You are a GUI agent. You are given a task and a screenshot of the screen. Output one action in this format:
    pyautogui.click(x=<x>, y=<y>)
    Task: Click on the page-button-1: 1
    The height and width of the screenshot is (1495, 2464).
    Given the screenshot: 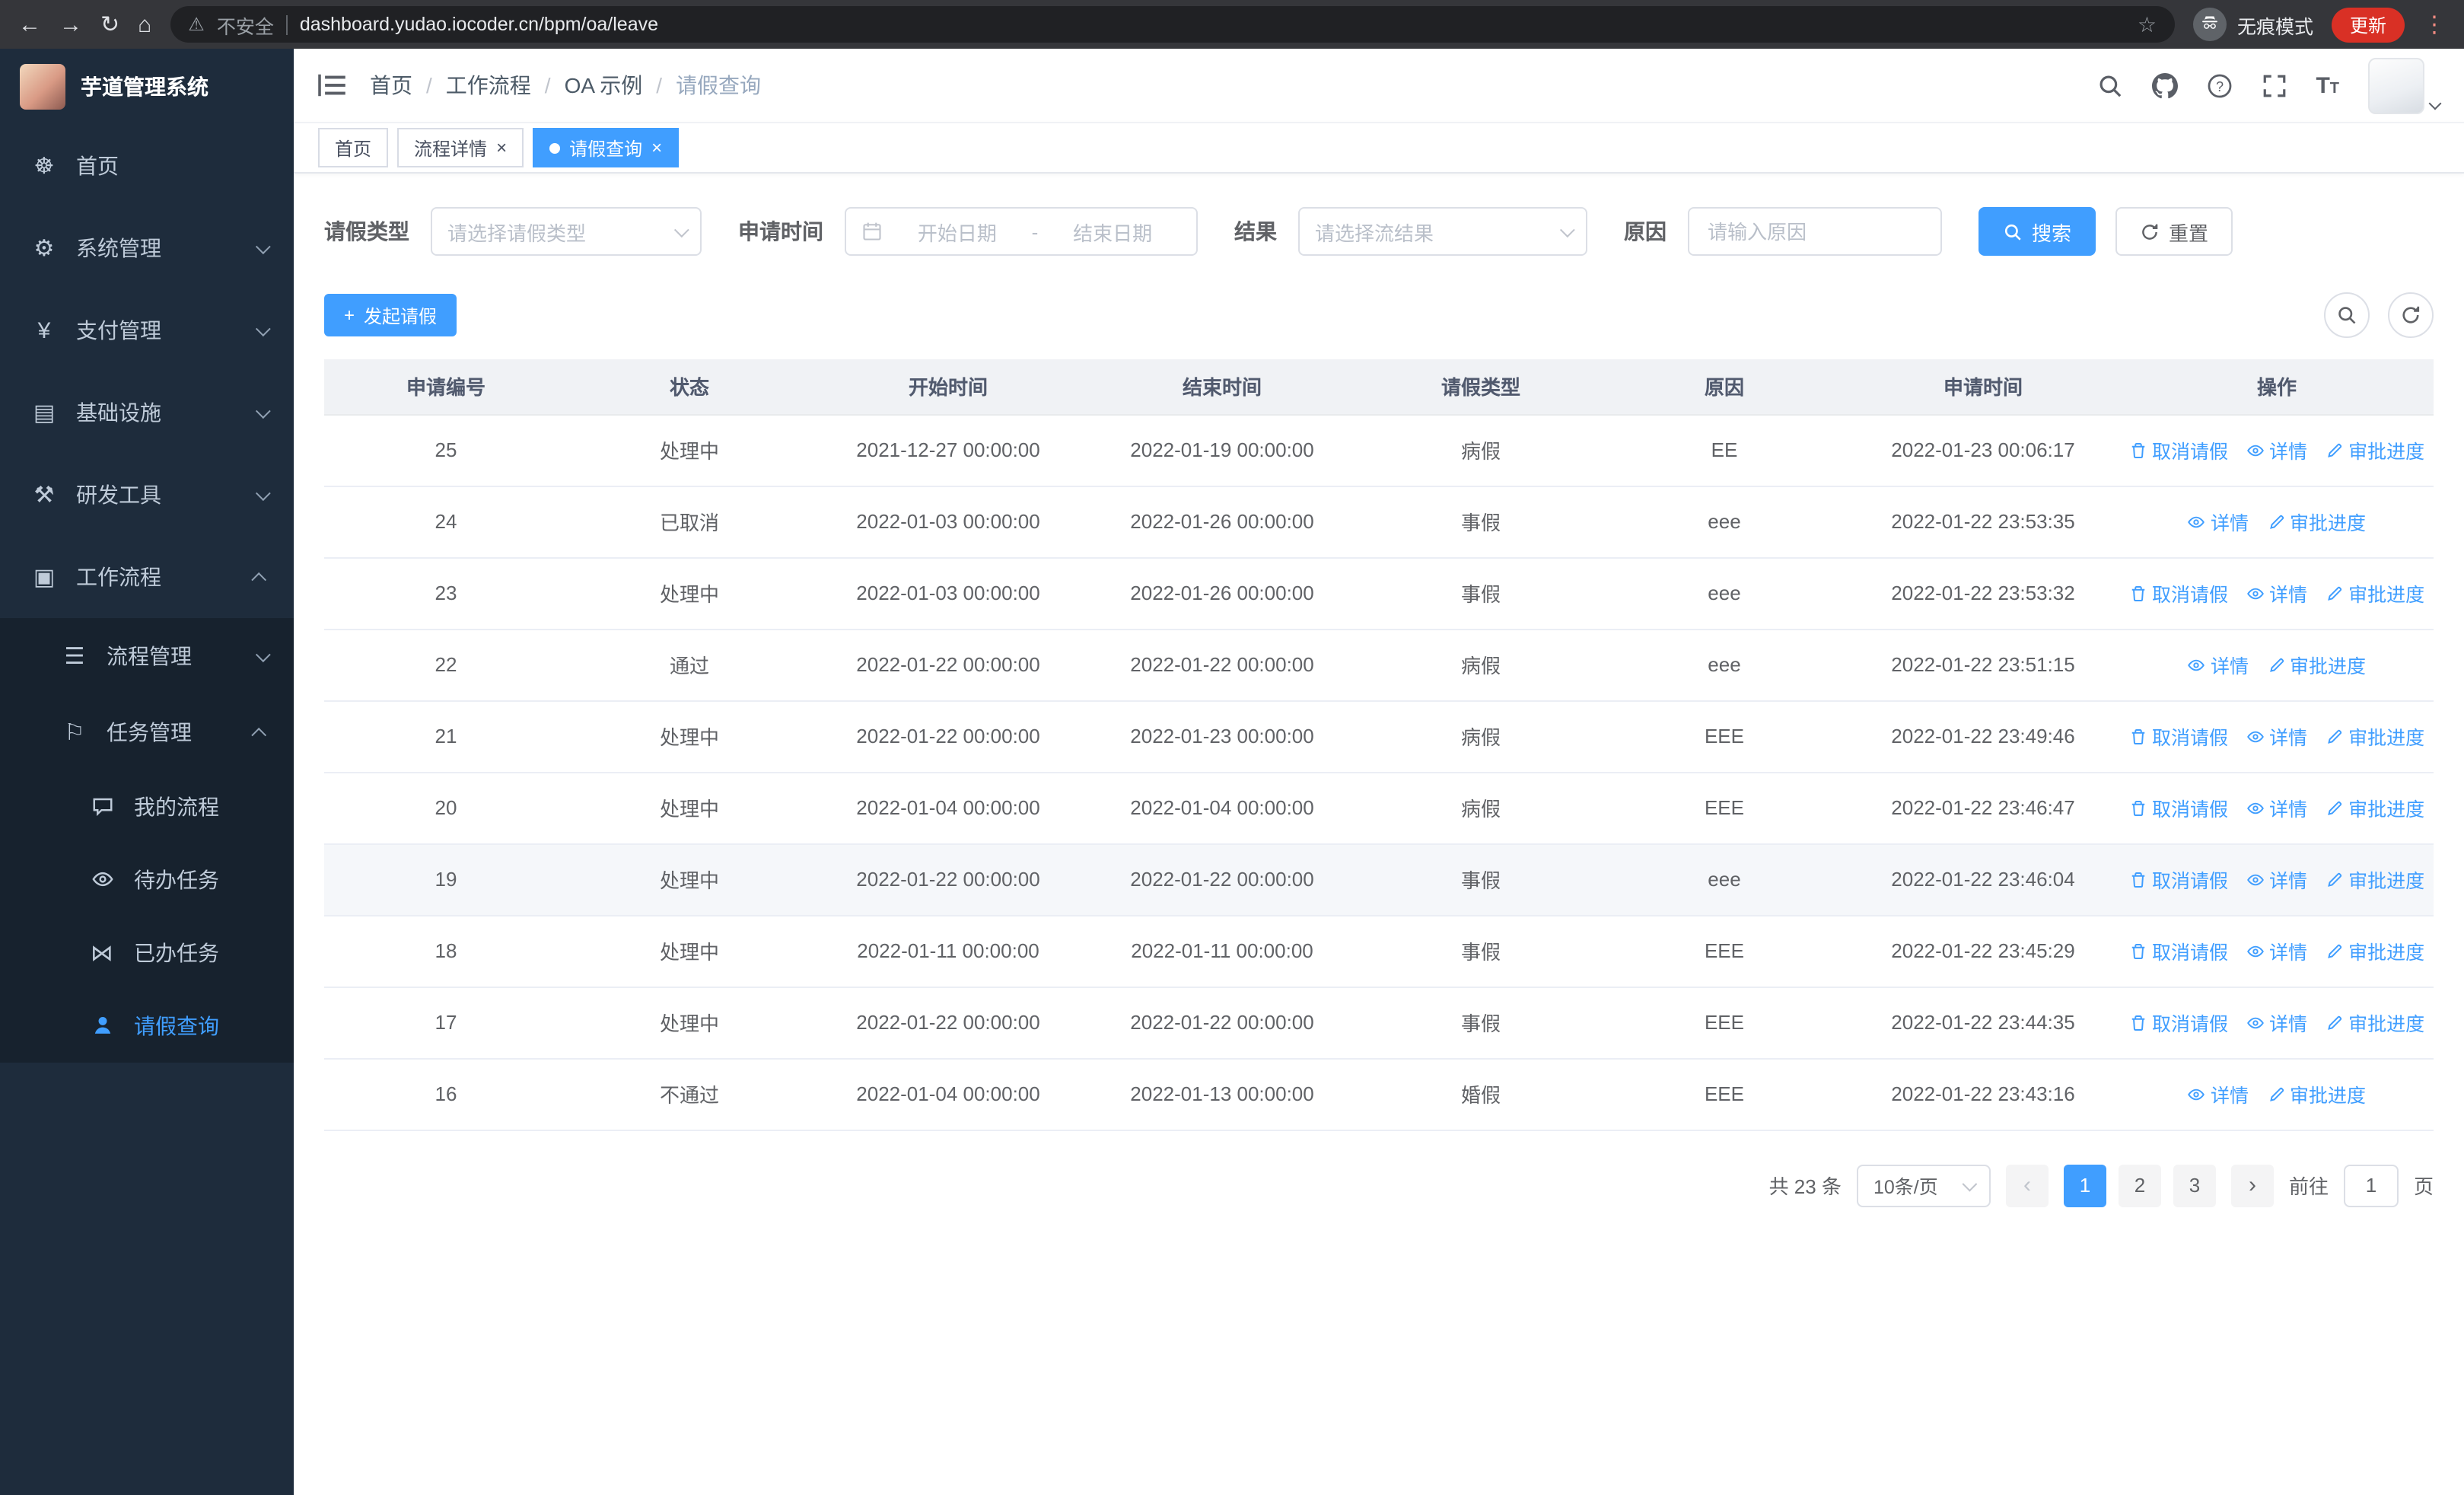 What is the action you would take?
    pyautogui.click(x=2084, y=1186)
    